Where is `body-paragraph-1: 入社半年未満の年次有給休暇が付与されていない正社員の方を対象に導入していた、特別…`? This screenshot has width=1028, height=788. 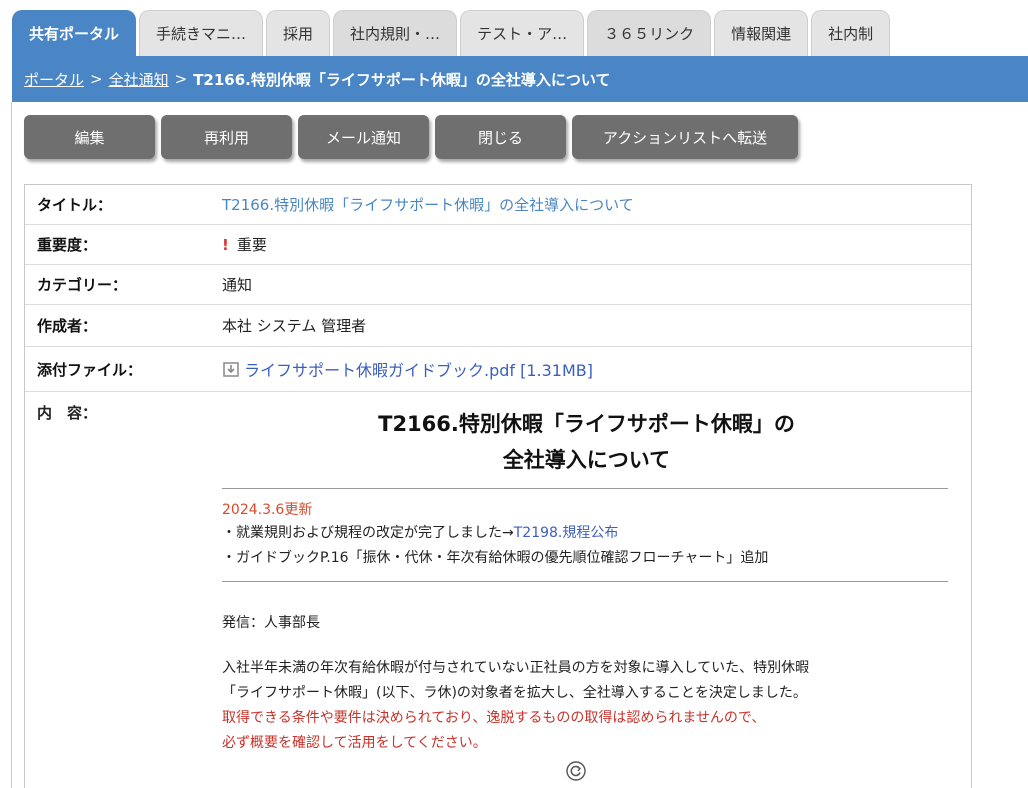
body-paragraph-1: 入社半年未満の年次有給休暇が付与されていない正社員の方を対象に導入していた、特別… is located at coordinates (586, 681).